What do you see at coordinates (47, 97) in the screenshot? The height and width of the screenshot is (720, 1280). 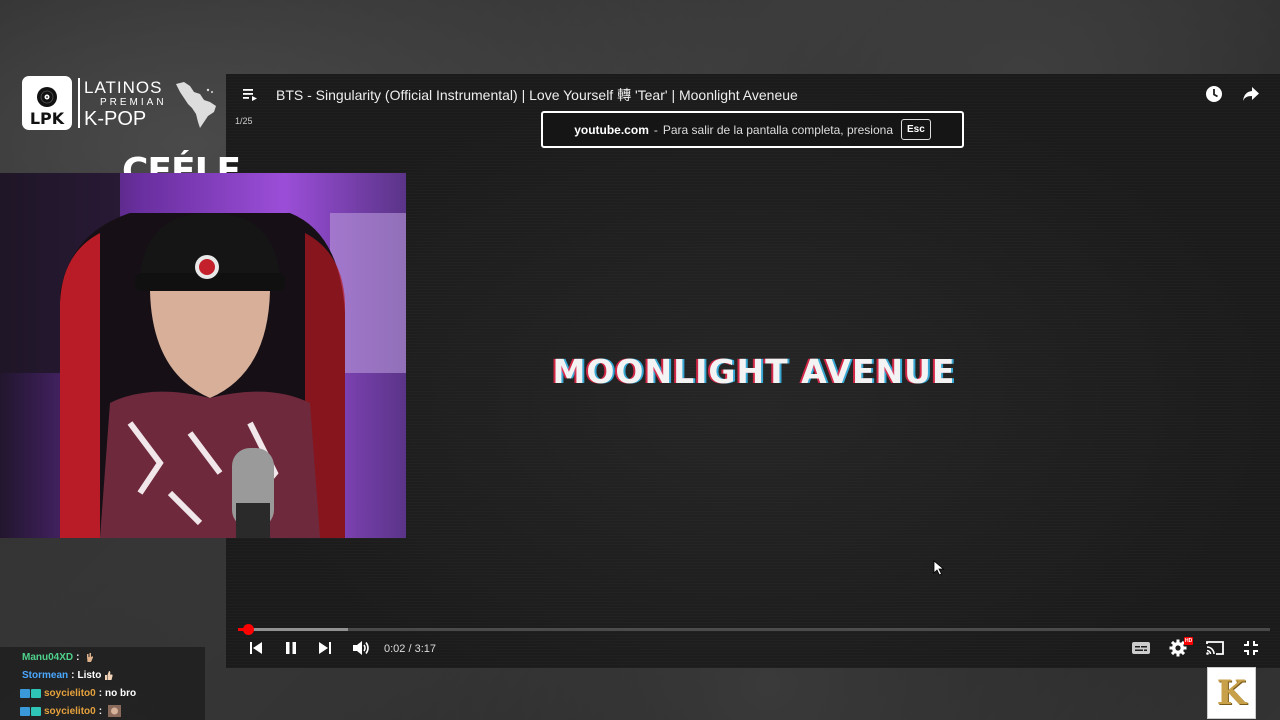 I see `vinyl-record-icon` at bounding box center [47, 97].